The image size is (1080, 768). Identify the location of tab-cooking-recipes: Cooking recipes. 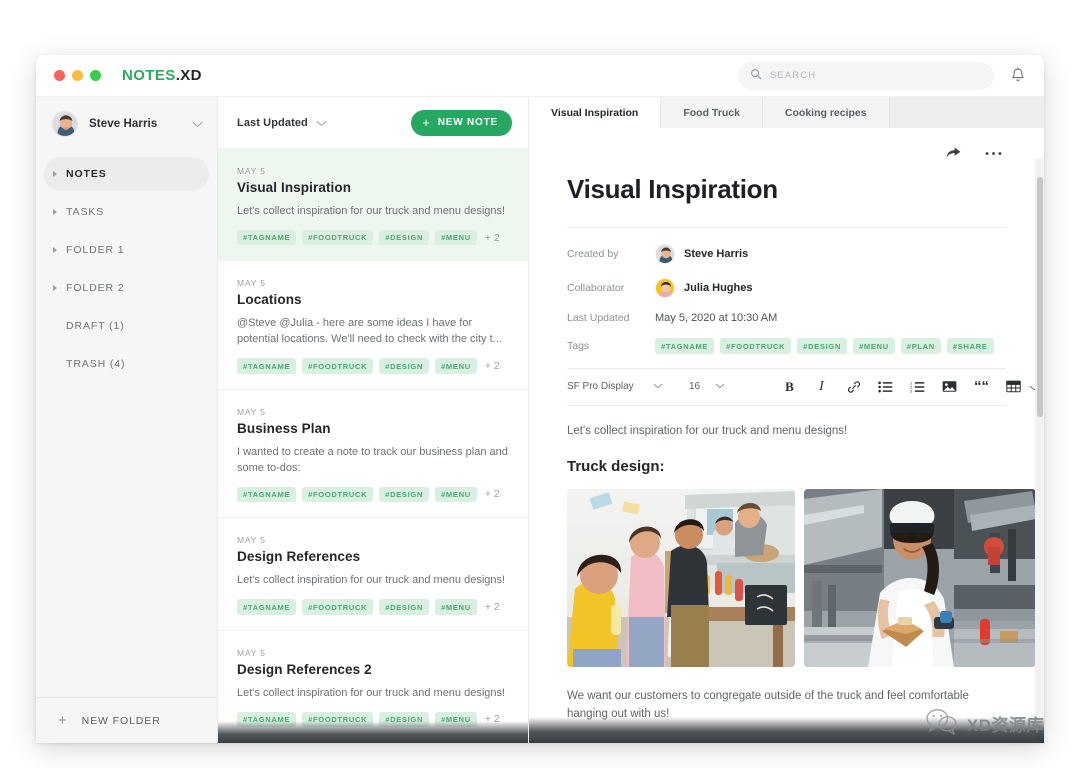
(826, 112).